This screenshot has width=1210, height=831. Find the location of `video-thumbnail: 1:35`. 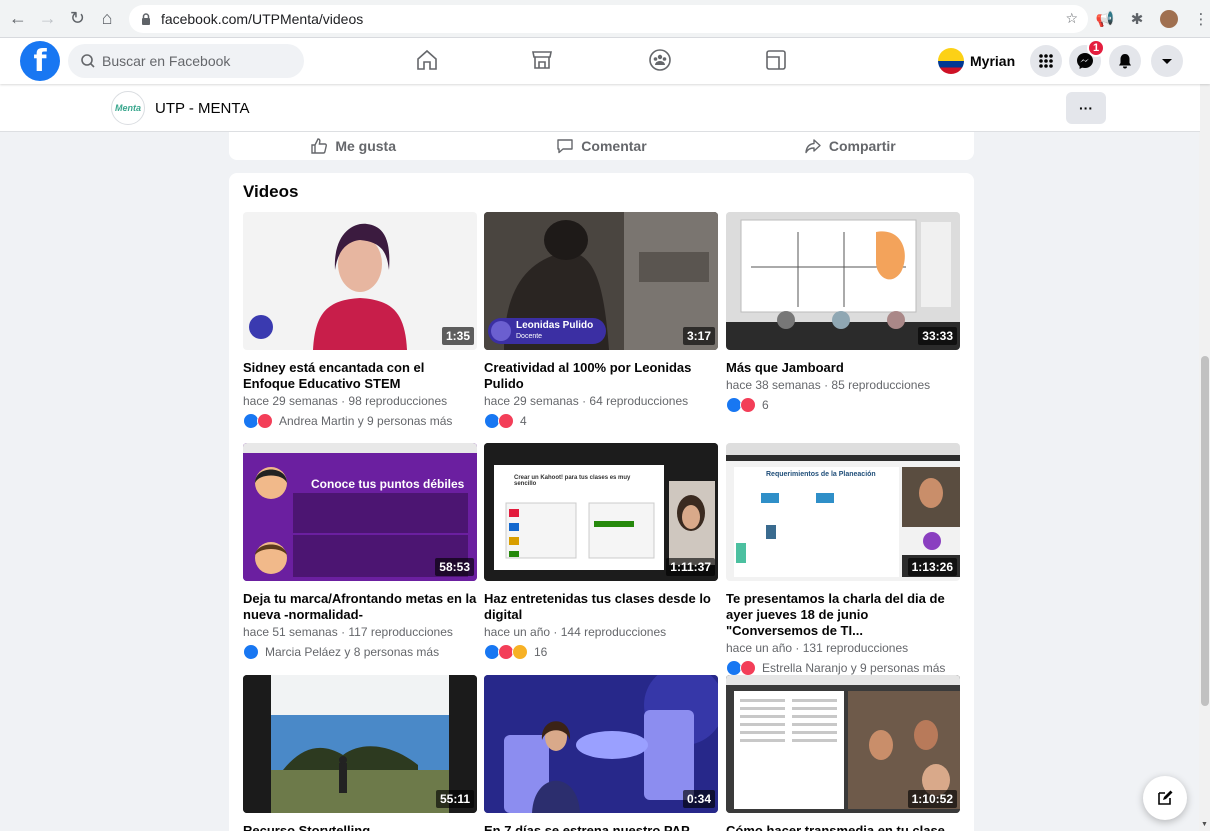

video-thumbnail: 1:35 is located at coordinates (360, 281).